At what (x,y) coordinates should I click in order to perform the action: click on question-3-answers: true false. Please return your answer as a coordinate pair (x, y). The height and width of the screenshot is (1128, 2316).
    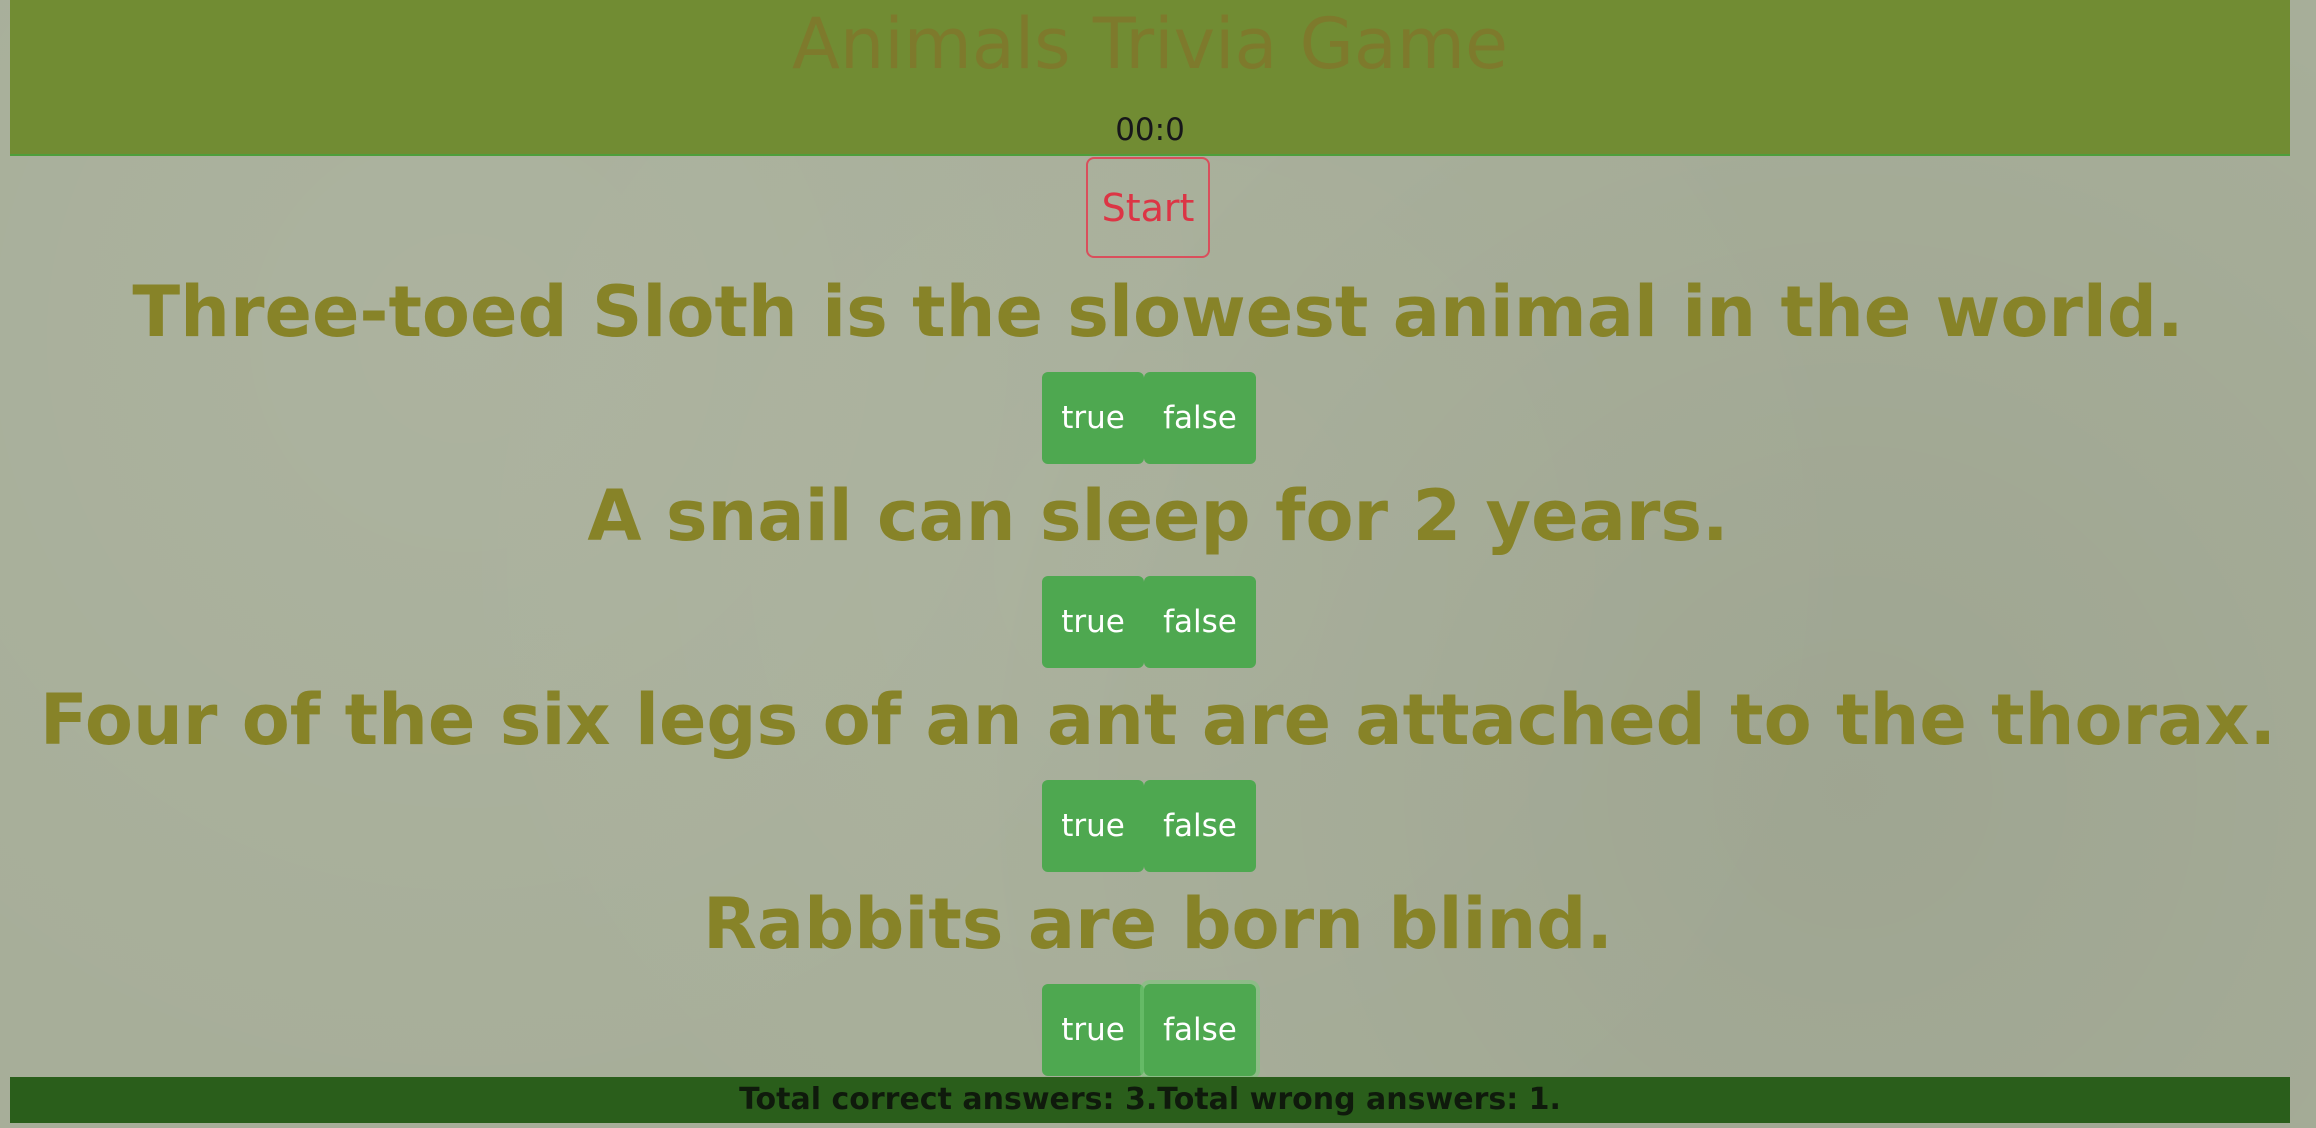
    Looking at the image, I should click on (1149, 826).